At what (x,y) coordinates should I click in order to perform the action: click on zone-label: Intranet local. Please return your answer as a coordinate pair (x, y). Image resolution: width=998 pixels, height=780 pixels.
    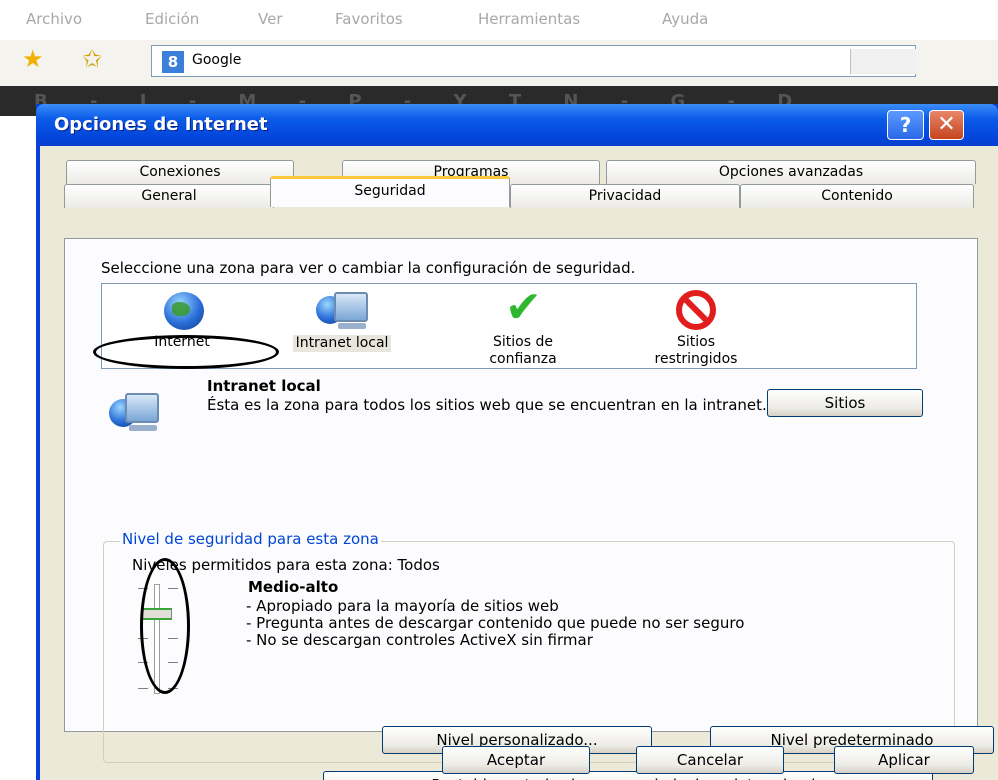
    Looking at the image, I should click on (342, 343).